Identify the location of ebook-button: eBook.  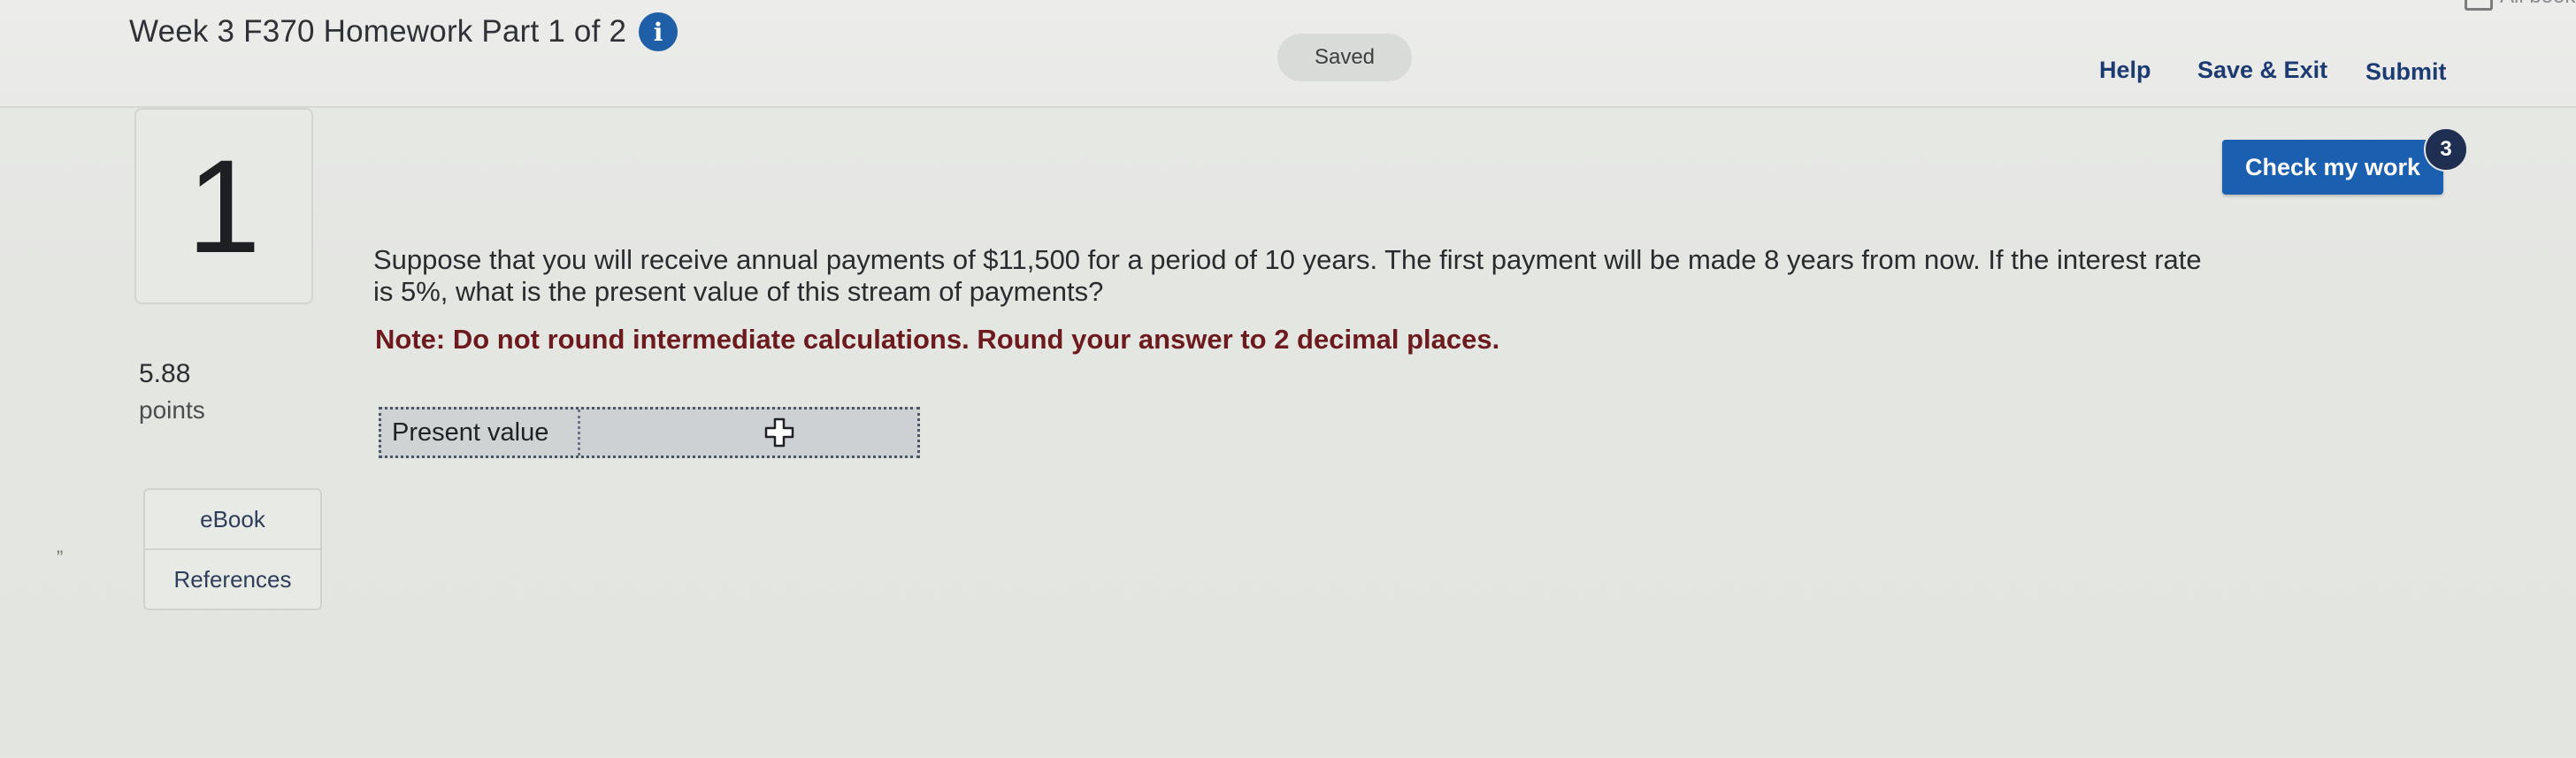
(232, 519).